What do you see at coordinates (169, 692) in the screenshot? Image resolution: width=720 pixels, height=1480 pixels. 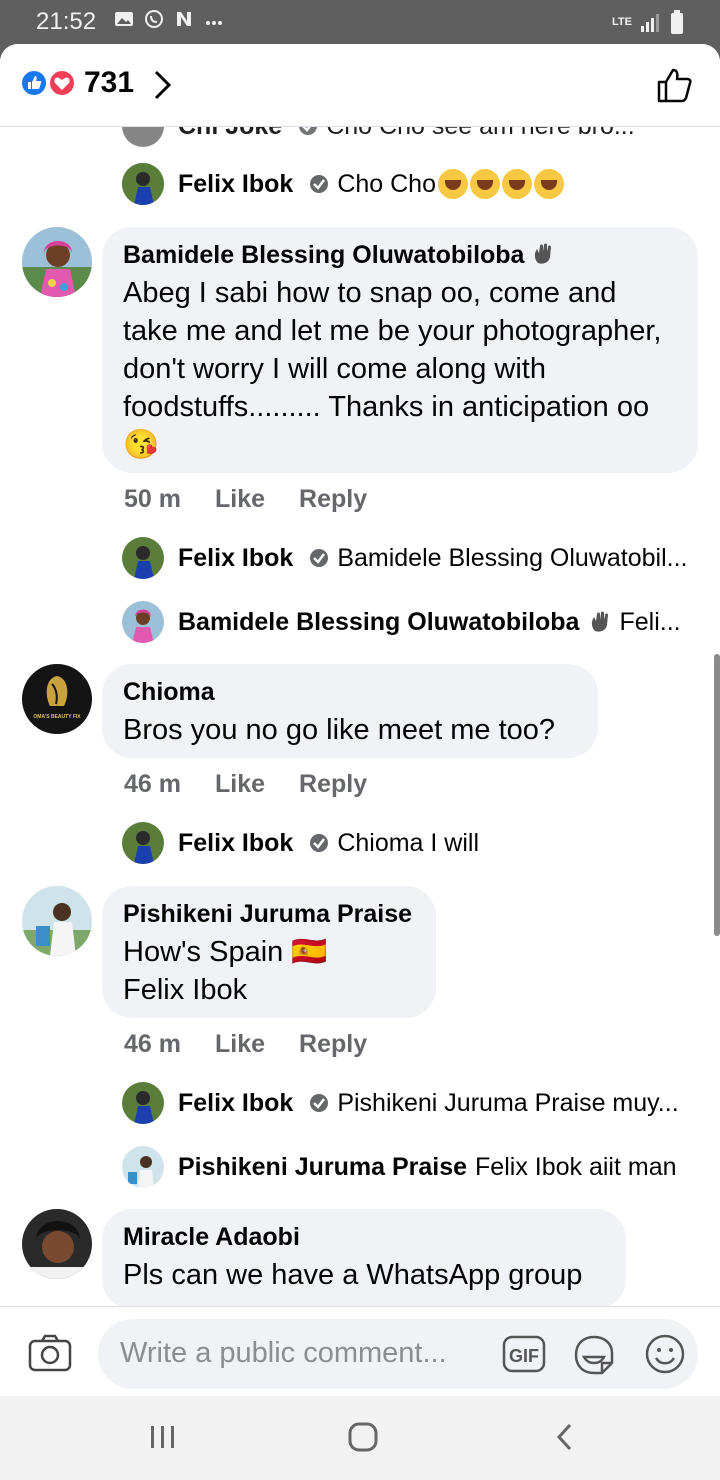 I see `comment-author: Chioma` at bounding box center [169, 692].